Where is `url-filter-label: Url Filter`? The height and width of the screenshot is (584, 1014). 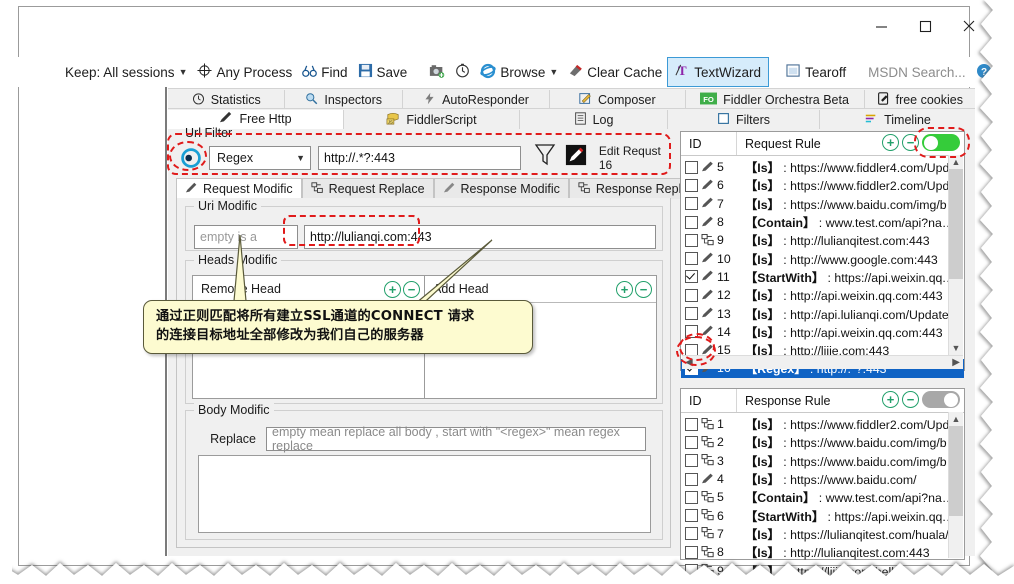
url-filter-label: Url Filter is located at coordinates (209, 133).